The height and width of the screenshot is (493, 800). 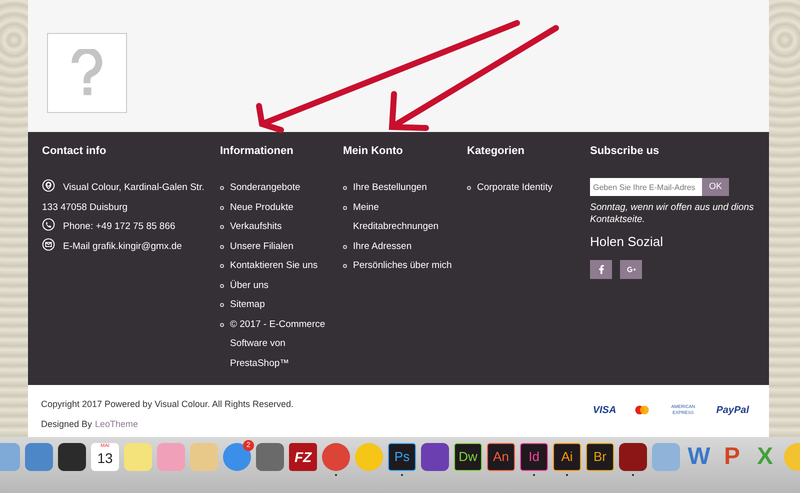 What do you see at coordinates (66, 424) in the screenshot?
I see `designed-by-text: Designed By` at bounding box center [66, 424].